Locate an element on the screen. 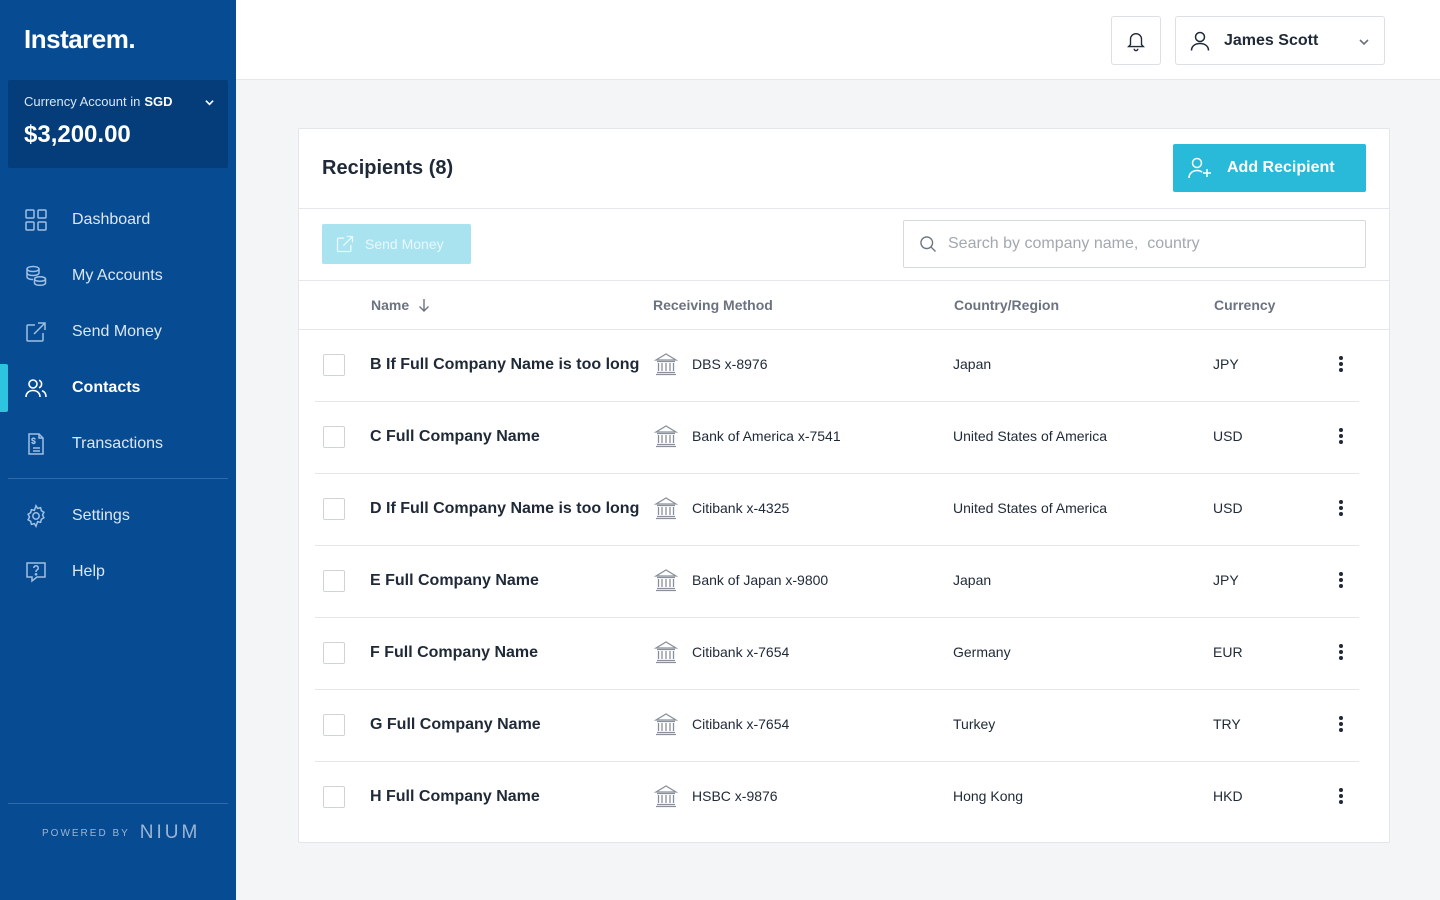 This screenshot has width=1440, height=900. nav-item-help: Help is located at coordinates (118, 572).